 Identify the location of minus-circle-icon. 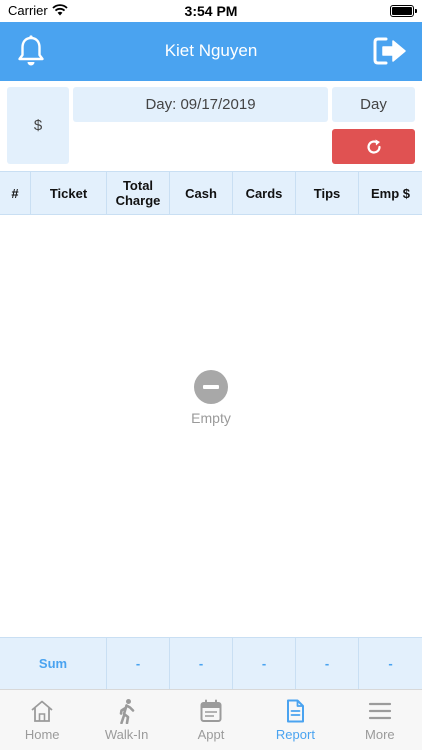
(211, 387).